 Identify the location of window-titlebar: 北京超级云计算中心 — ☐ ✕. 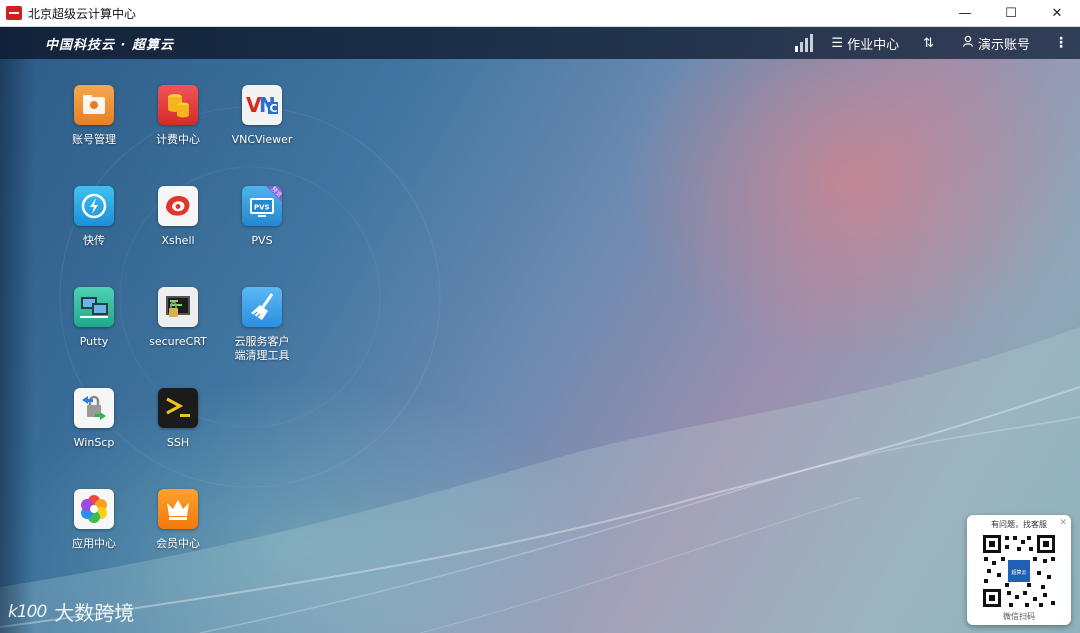
(540, 13).